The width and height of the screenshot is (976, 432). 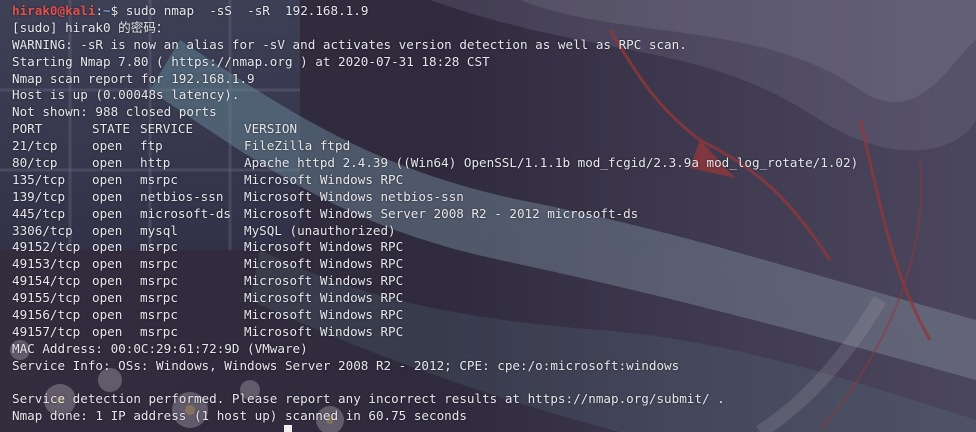 What do you see at coordinates (46, 264) in the screenshot?
I see `row-port: 49153/tcp` at bounding box center [46, 264].